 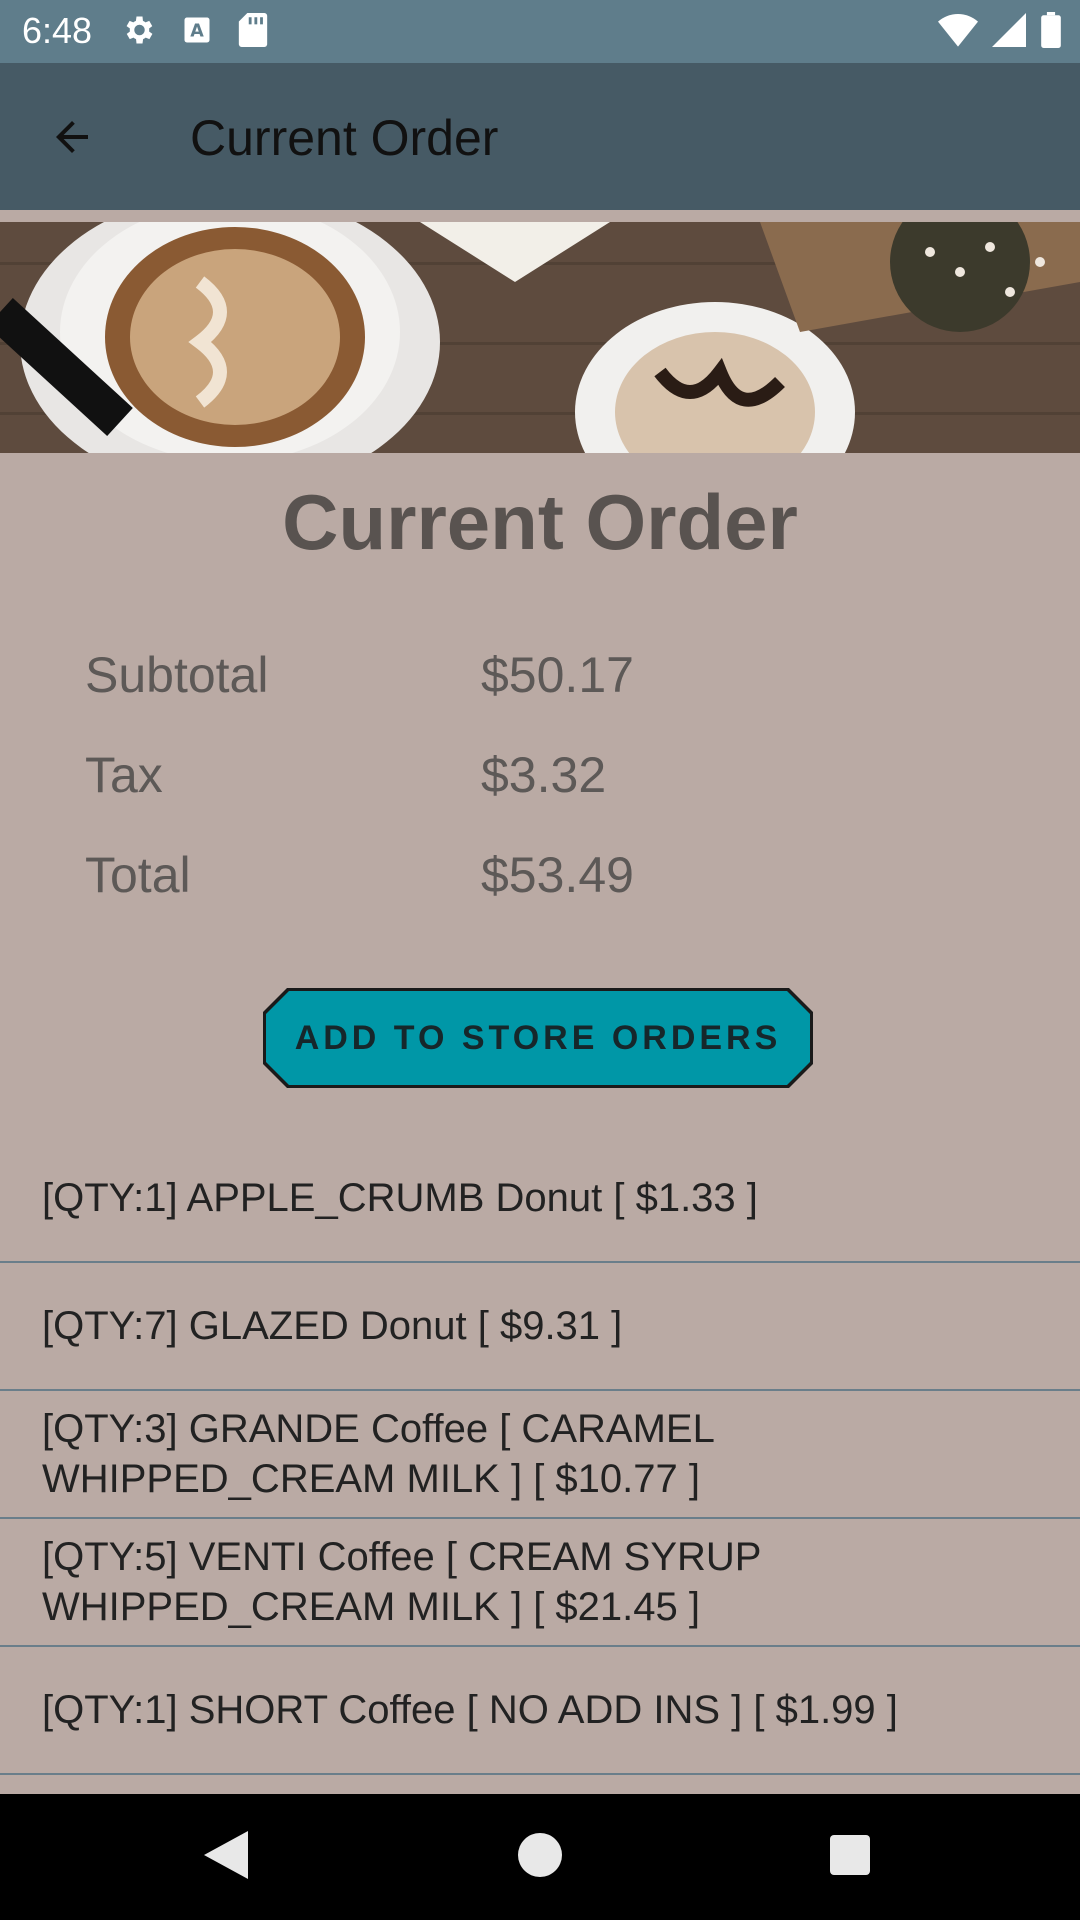 What do you see at coordinates (540, 31) in the screenshot?
I see `status-bar: 6:48 A` at bounding box center [540, 31].